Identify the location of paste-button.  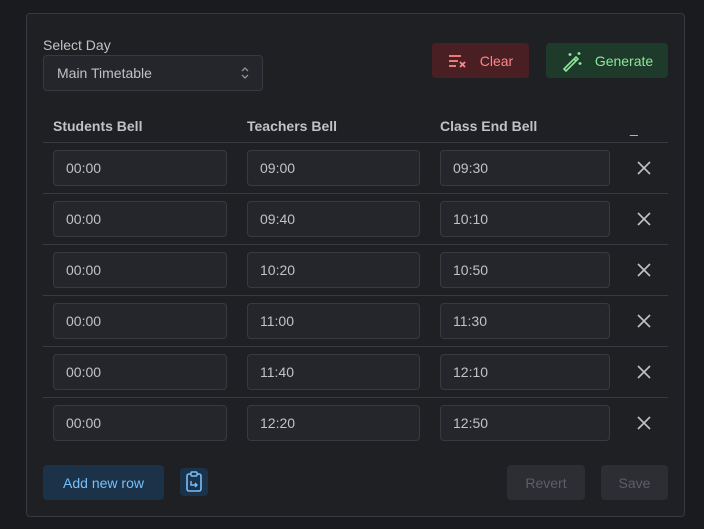
(194, 482).